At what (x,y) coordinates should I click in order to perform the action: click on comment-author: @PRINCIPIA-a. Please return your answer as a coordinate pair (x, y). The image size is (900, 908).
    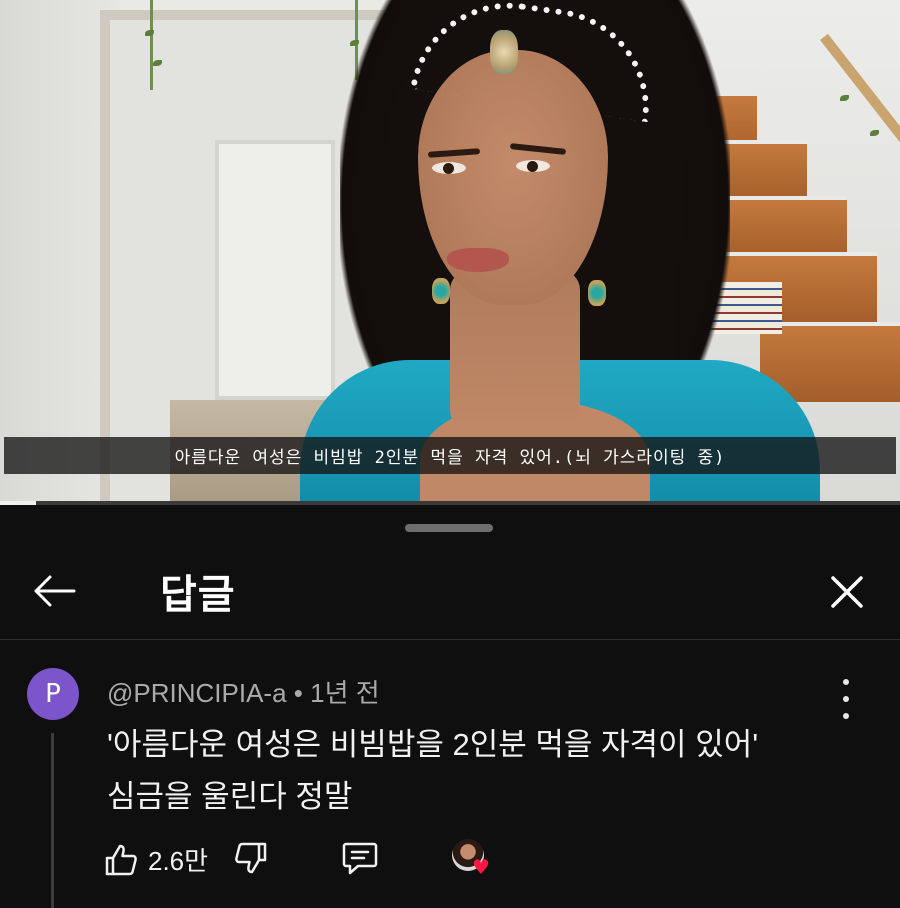
    Looking at the image, I should click on (197, 693).